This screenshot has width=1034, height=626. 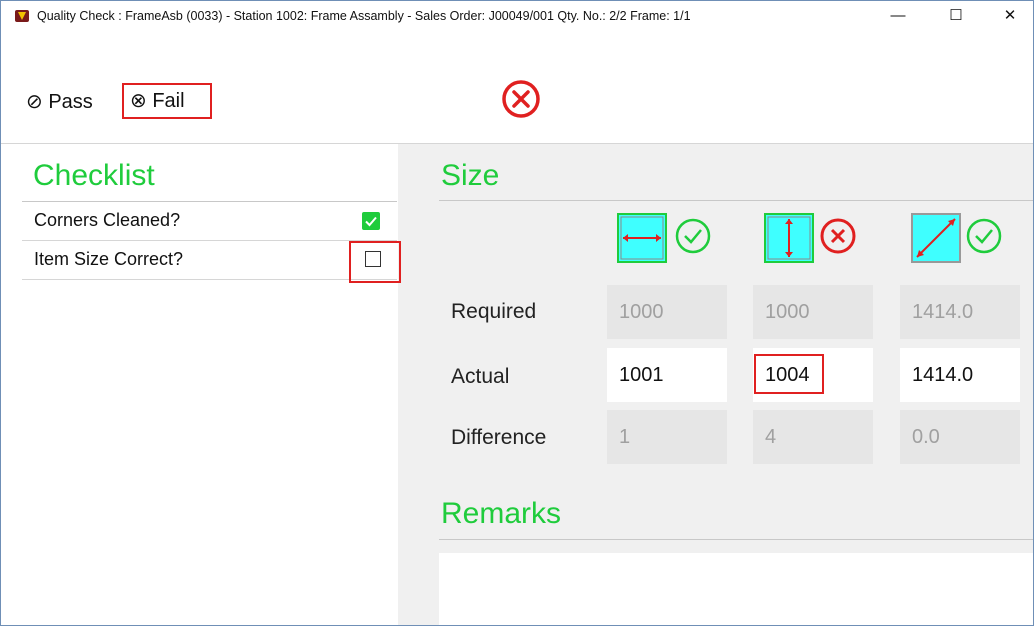 I want to click on required-width-field: 1000, so click(x=667, y=312).